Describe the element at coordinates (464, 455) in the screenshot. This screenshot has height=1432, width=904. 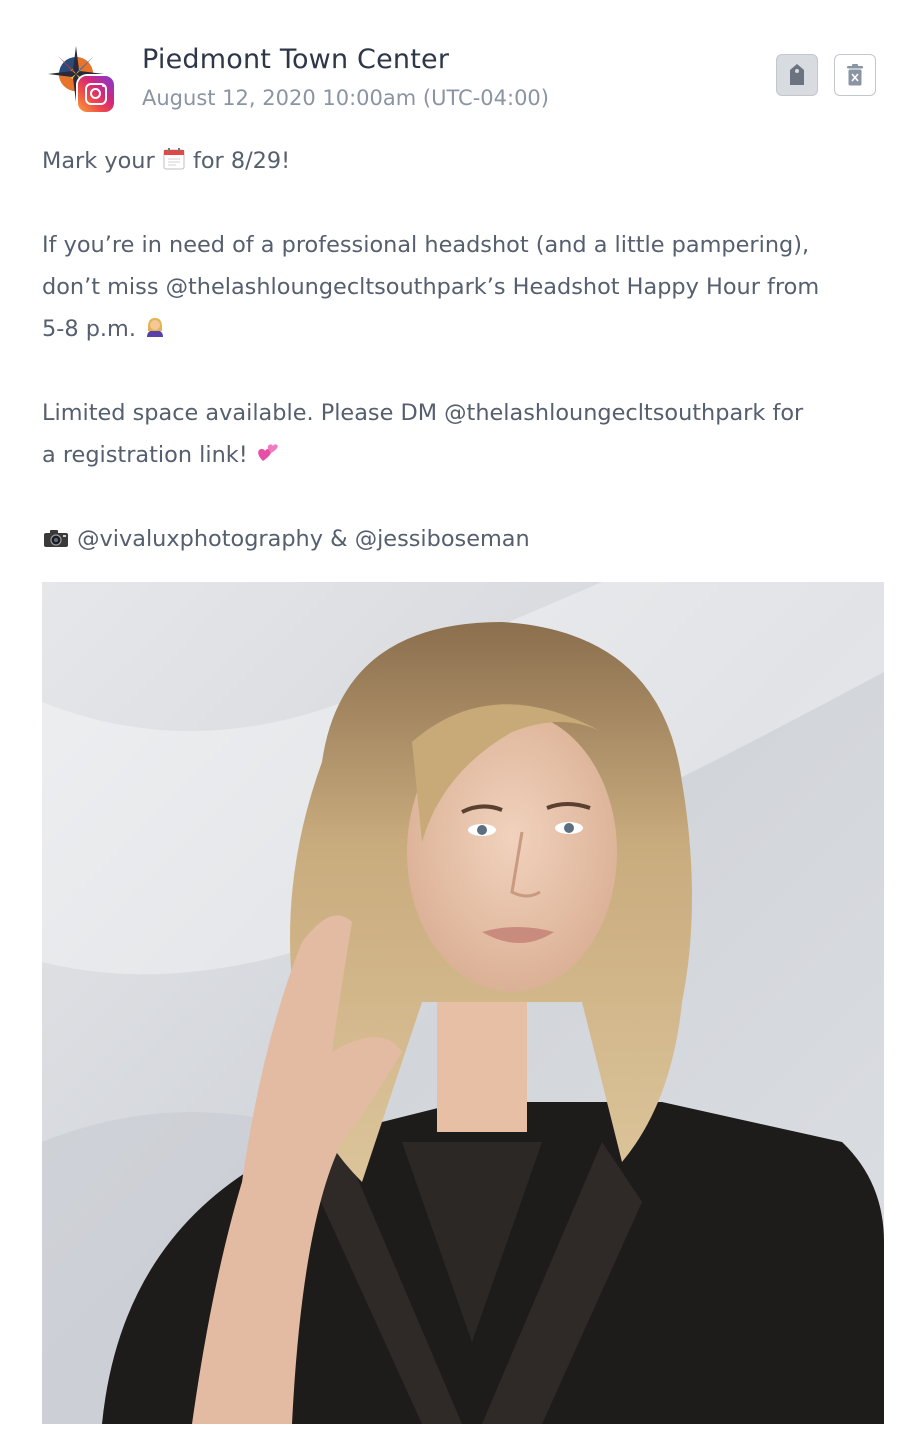
I see `caption-line: a registration link!` at that location.